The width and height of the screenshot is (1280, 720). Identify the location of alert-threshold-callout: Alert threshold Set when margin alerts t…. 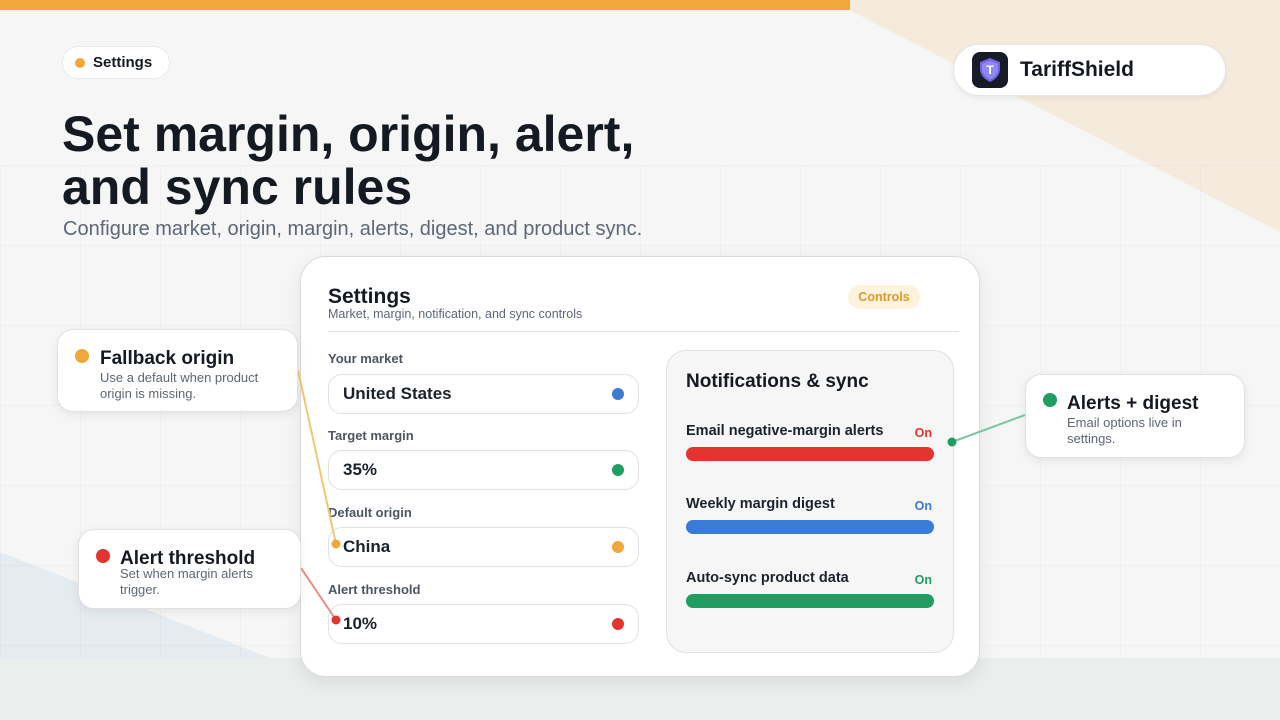
(189, 569).